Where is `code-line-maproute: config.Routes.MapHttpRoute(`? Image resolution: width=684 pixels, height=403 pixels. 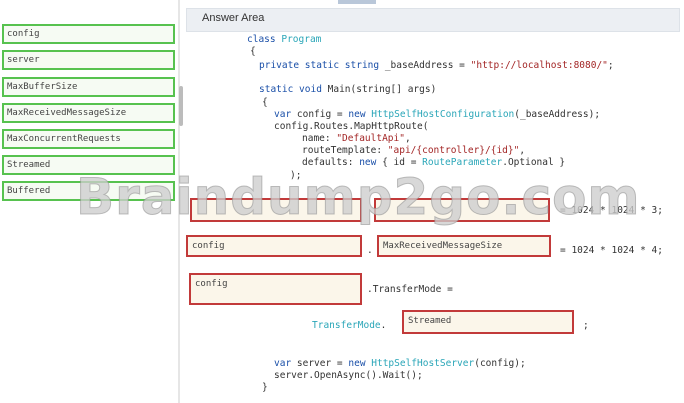 code-line-maproute: config.Routes.MapHttpRoute( is located at coordinates (351, 126).